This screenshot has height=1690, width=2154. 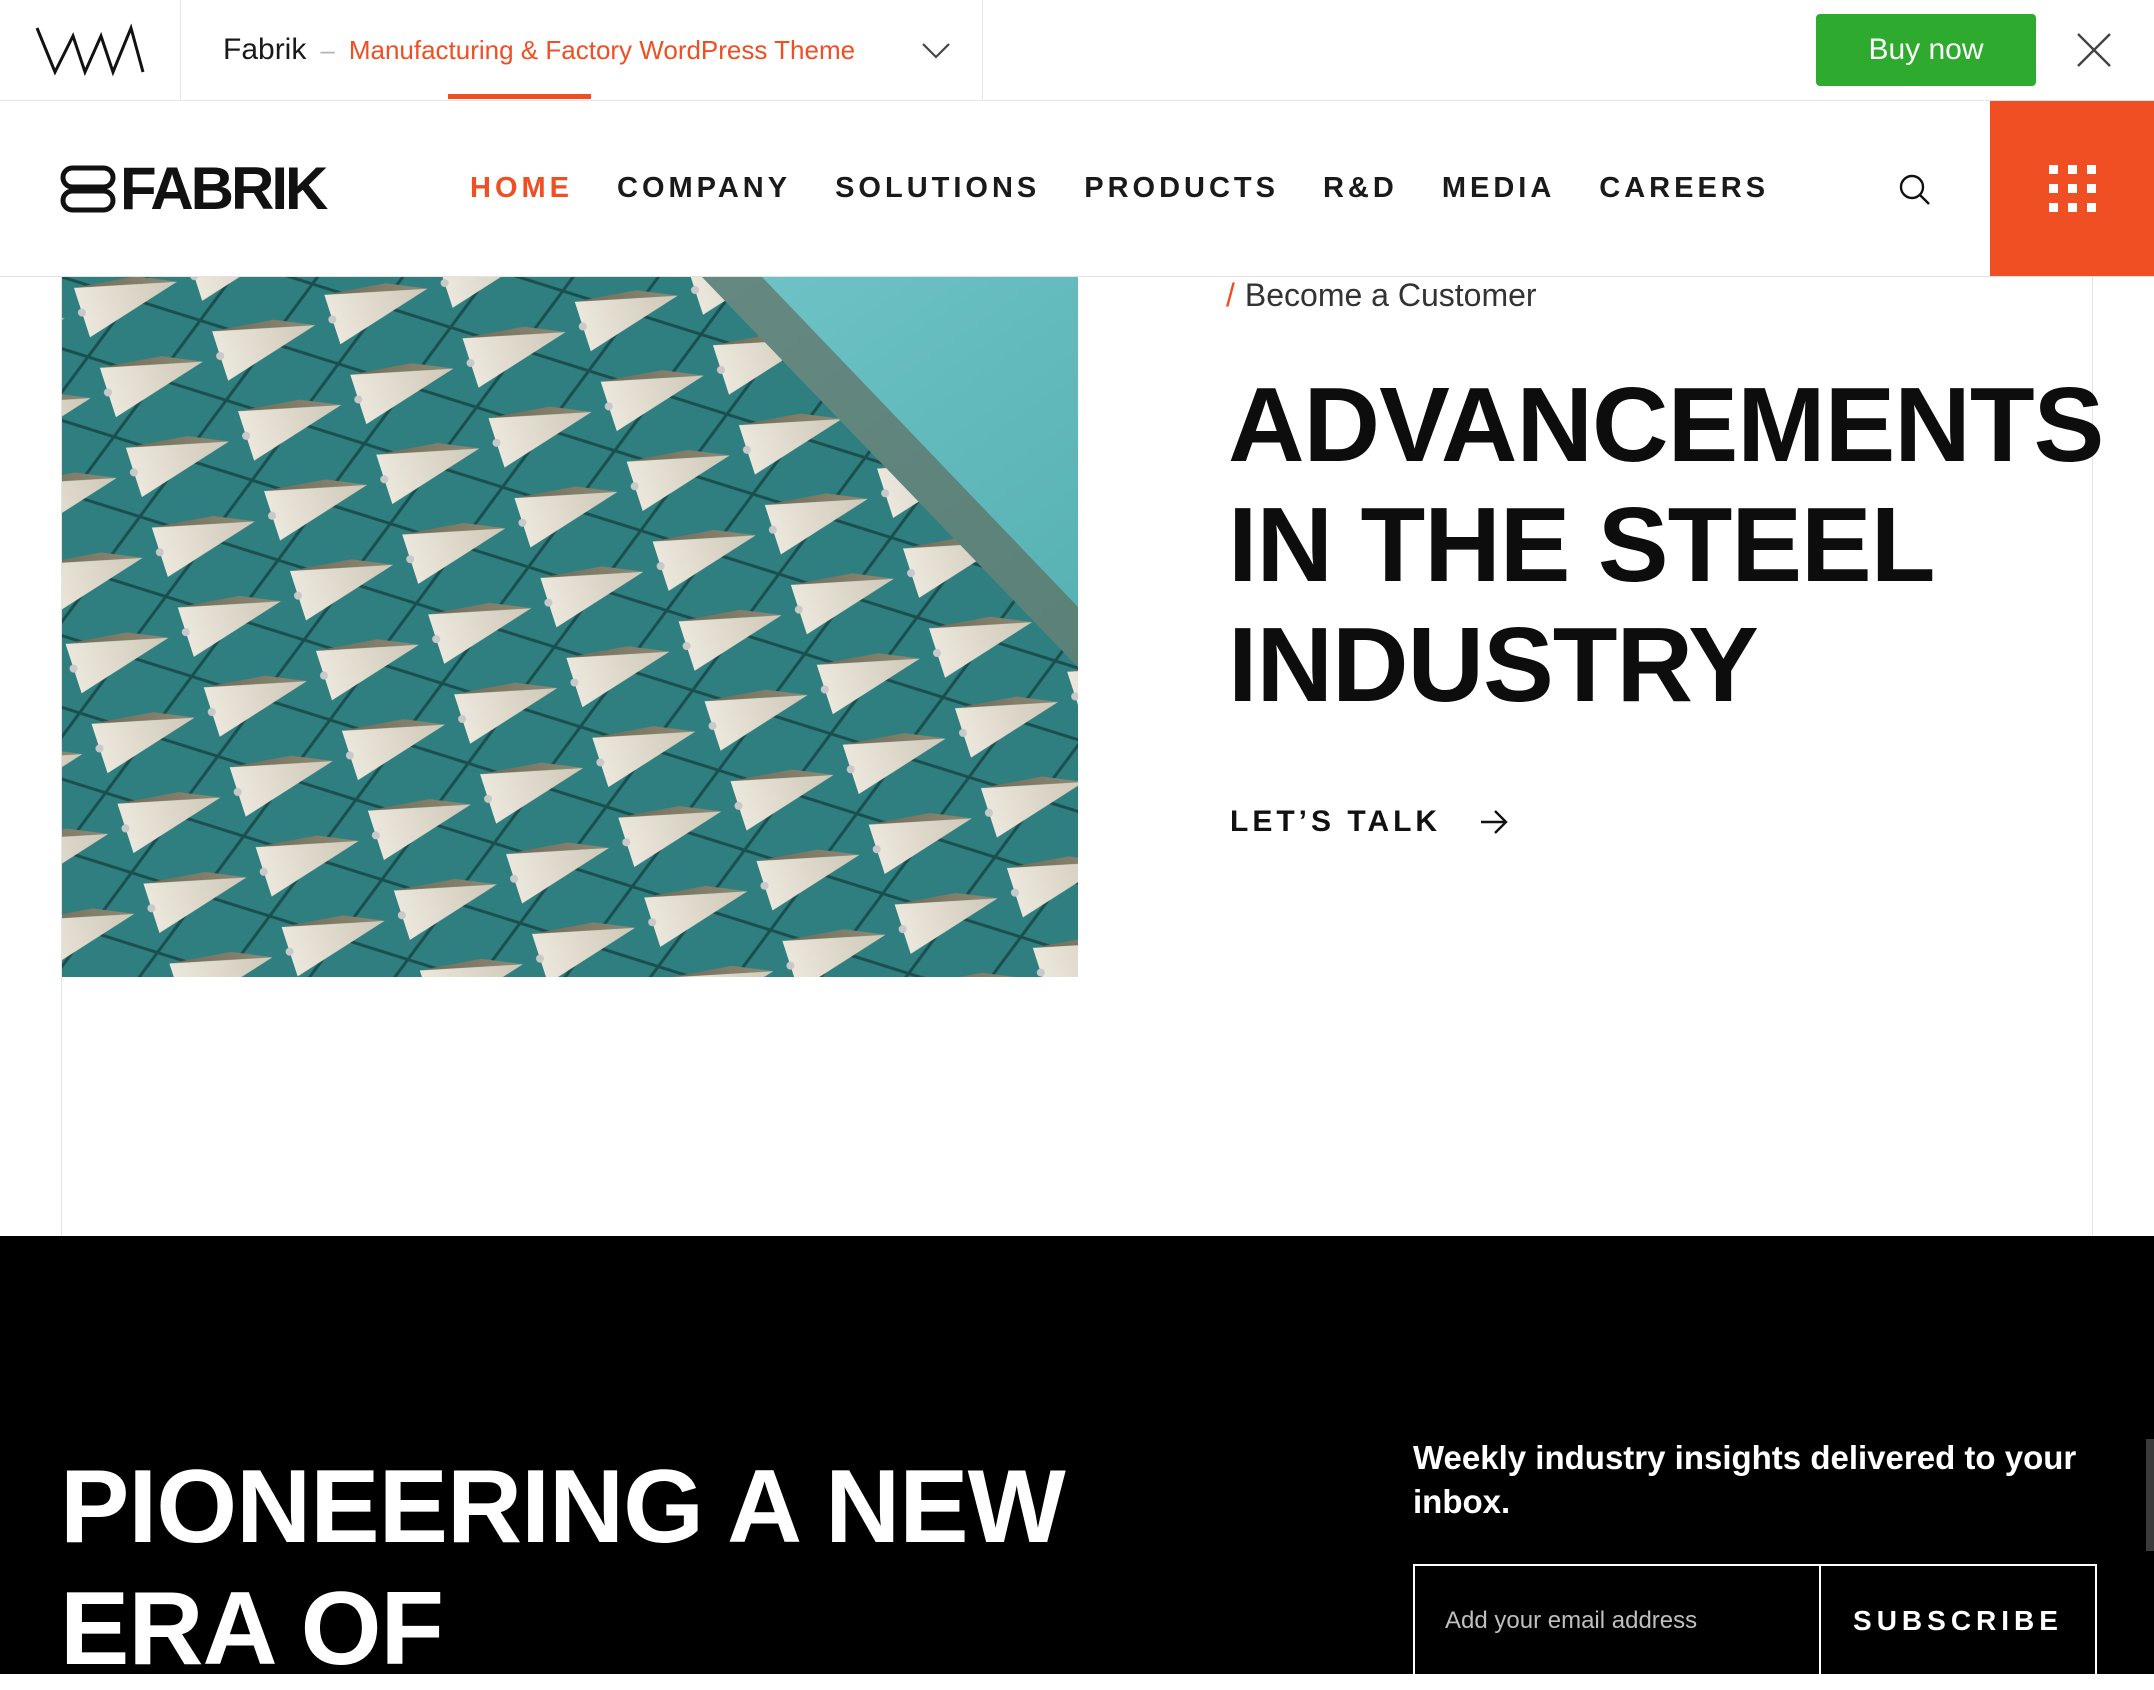 I want to click on nav-careers: CAREERS, so click(x=1684, y=188).